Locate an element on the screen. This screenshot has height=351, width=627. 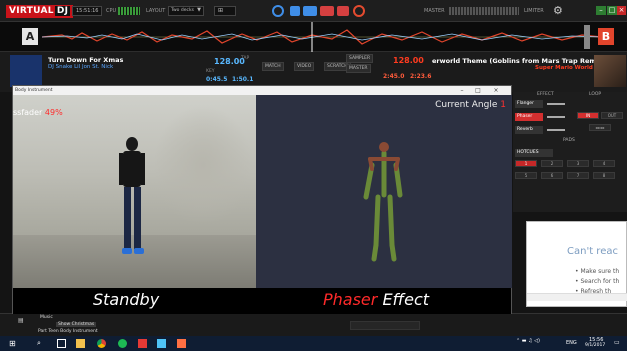
grid-icon: ⊞ is located at coordinates (221, 10).